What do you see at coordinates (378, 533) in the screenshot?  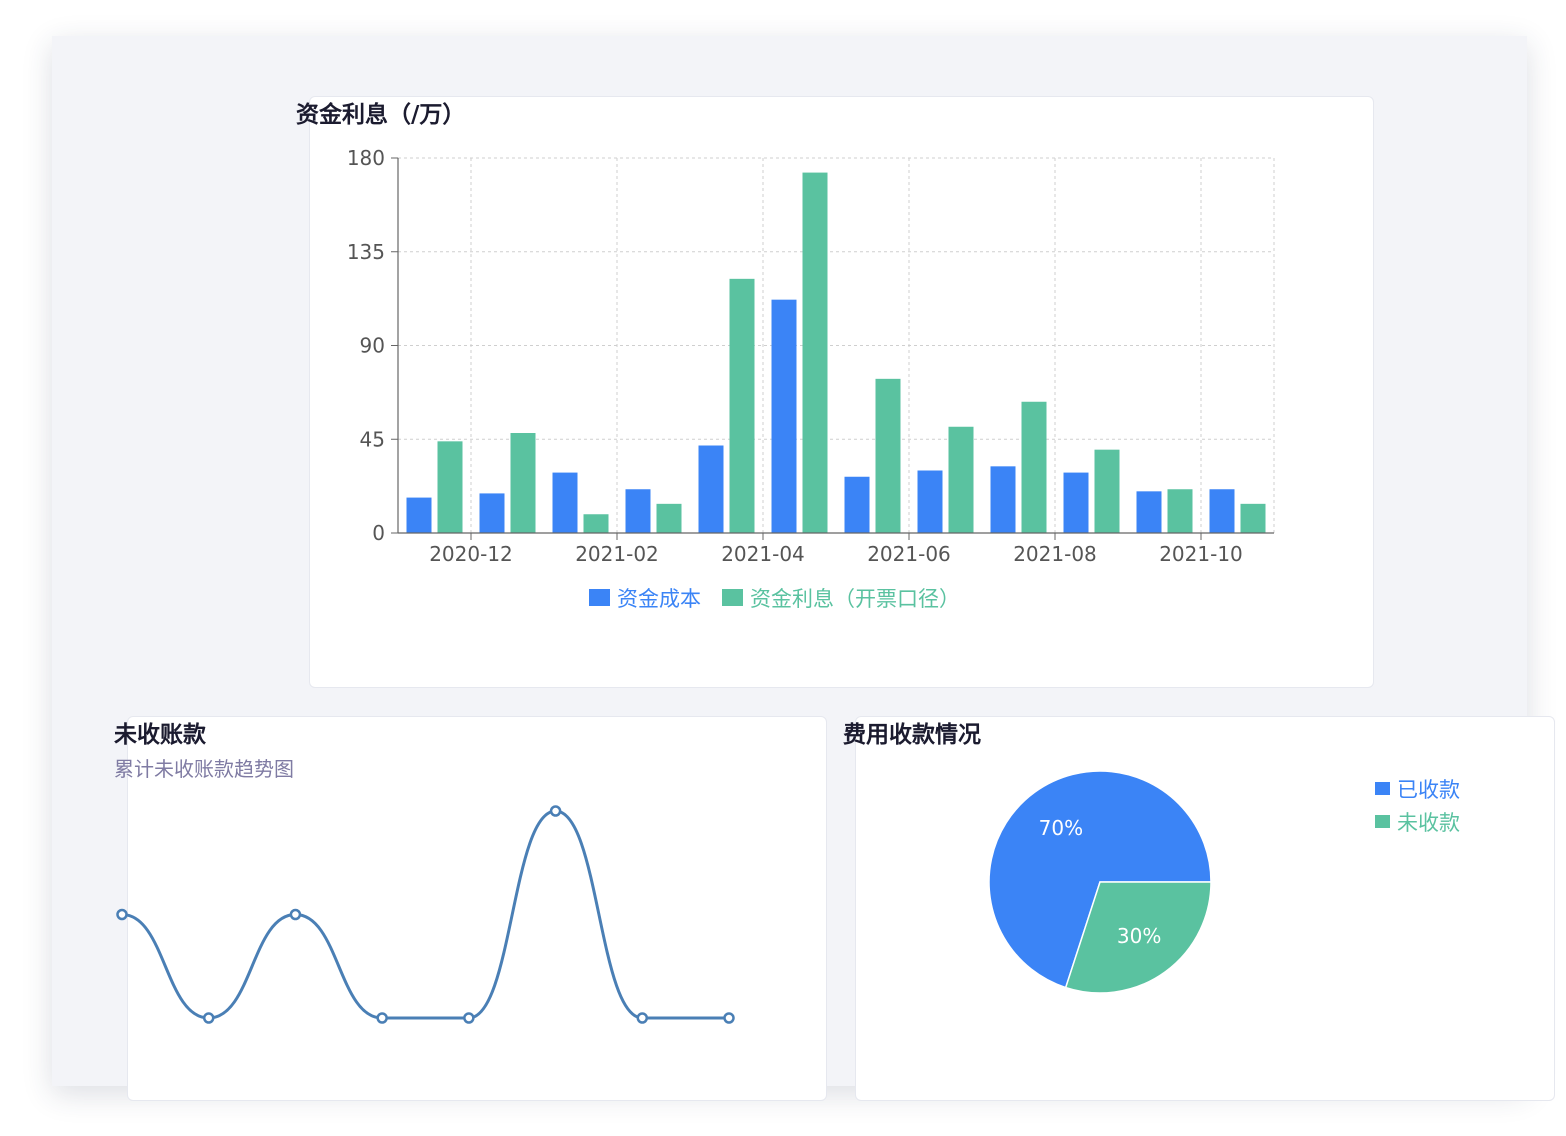 I see `y-tick-label: 0` at bounding box center [378, 533].